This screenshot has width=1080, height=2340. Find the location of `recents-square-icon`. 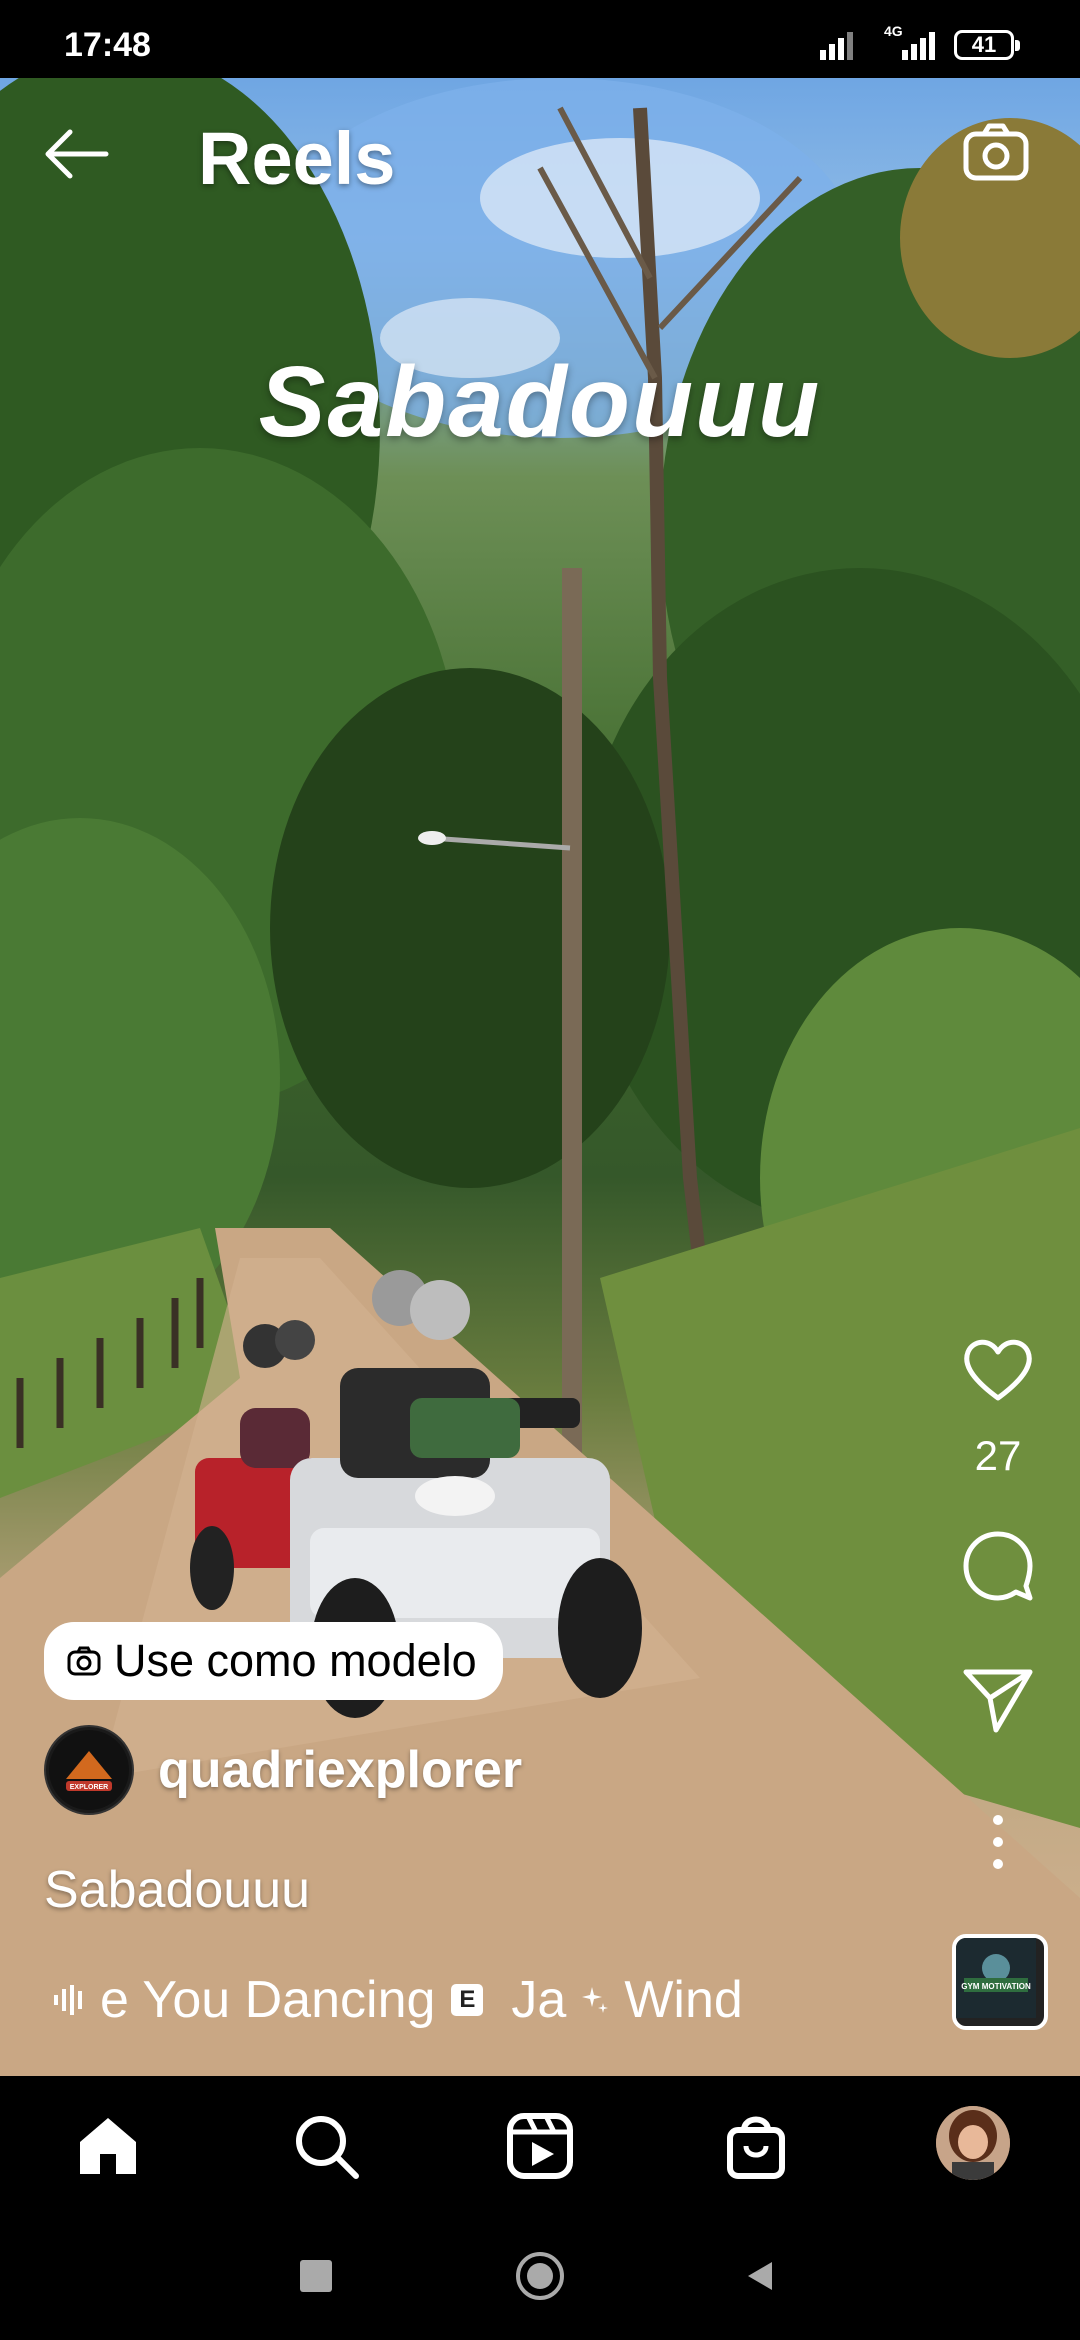

recents-square-icon is located at coordinates (316, 2276).